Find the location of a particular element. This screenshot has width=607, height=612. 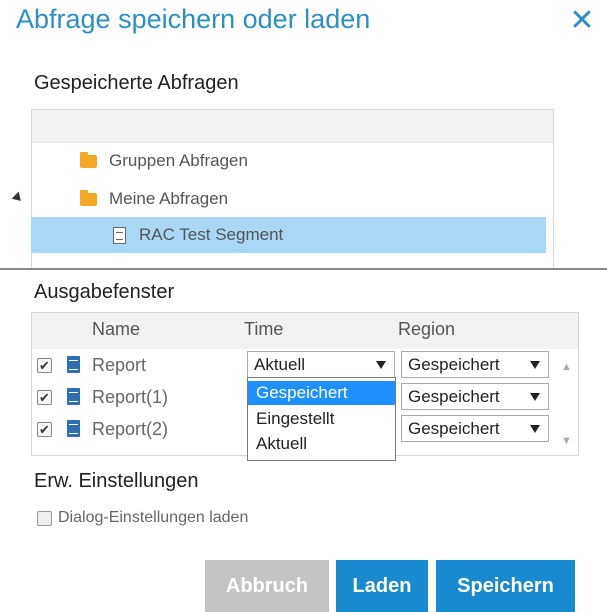

dropdown-option-aktuell: Aktuell is located at coordinates (321, 444).